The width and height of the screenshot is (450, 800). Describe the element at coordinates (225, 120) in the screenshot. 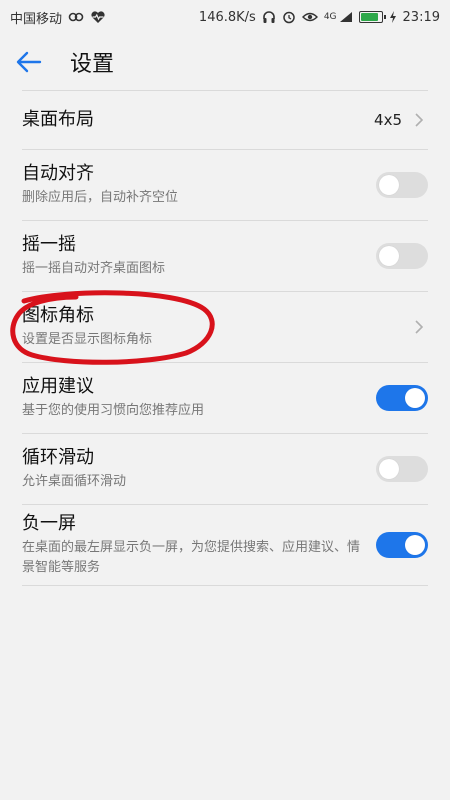

I see `setting-desktop-layout: 桌面布局 4x5` at that location.